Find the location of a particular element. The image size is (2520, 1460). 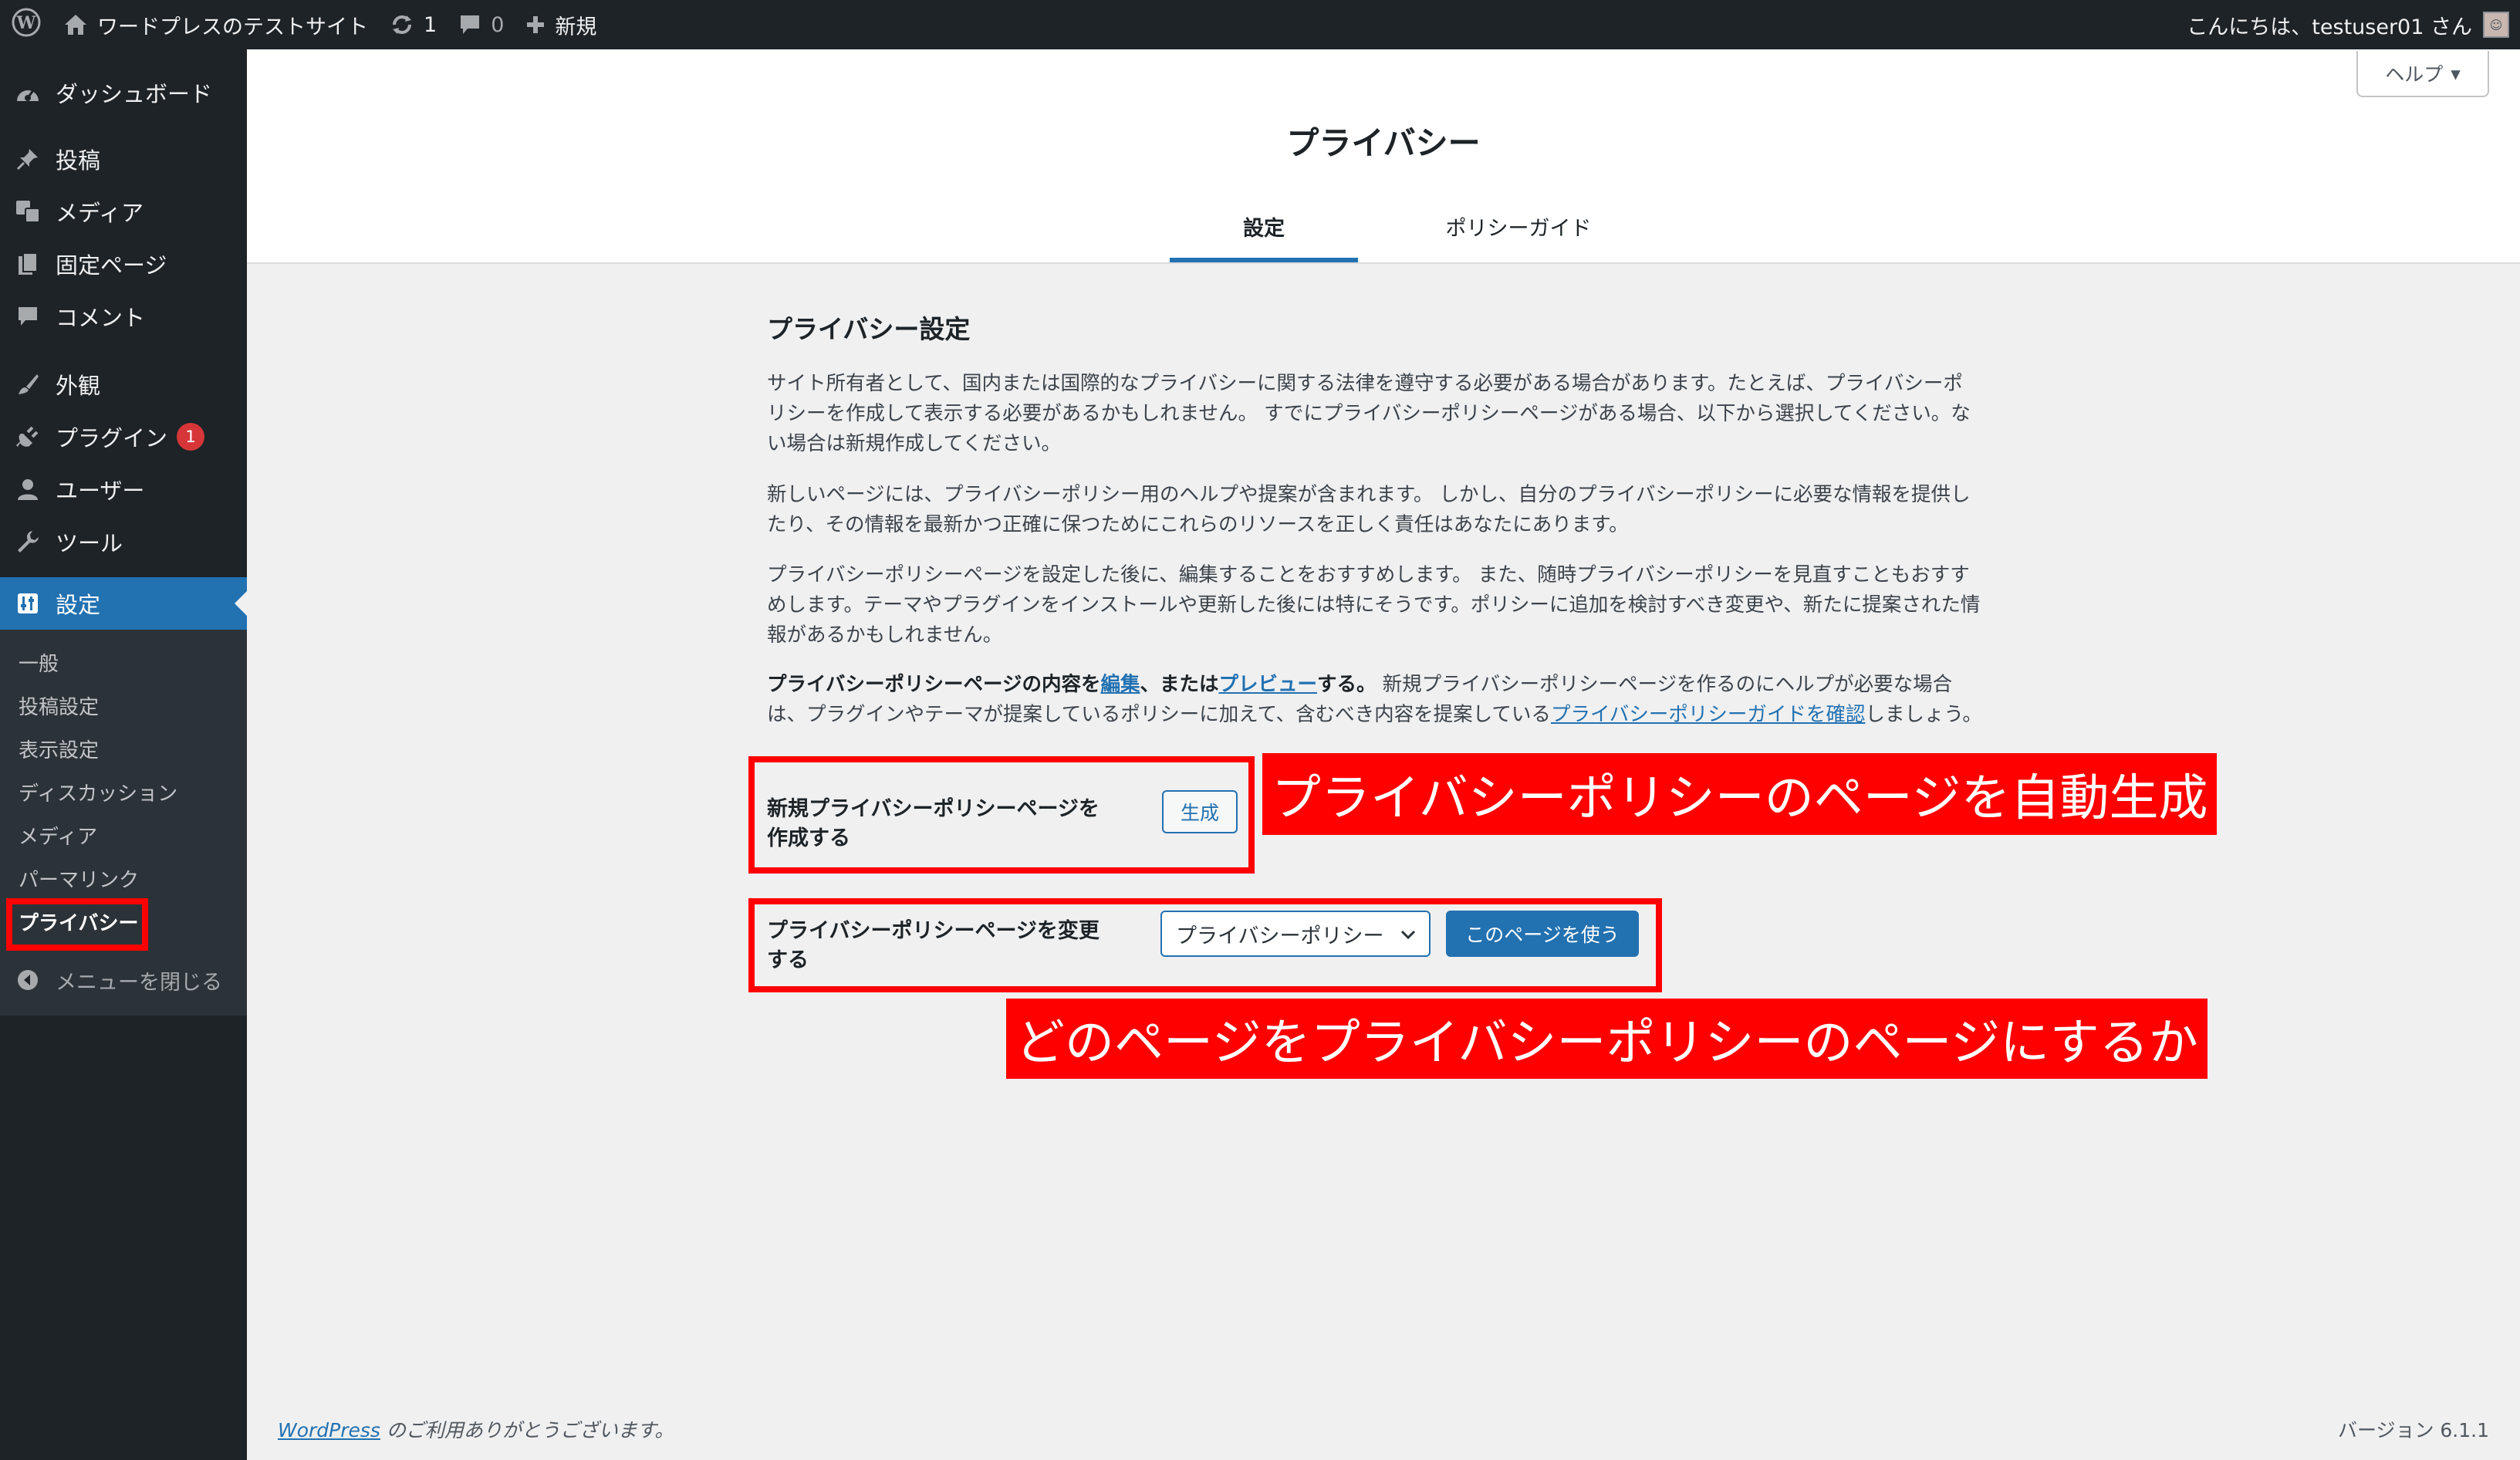

svg-text: W is located at coordinates (26, 23).